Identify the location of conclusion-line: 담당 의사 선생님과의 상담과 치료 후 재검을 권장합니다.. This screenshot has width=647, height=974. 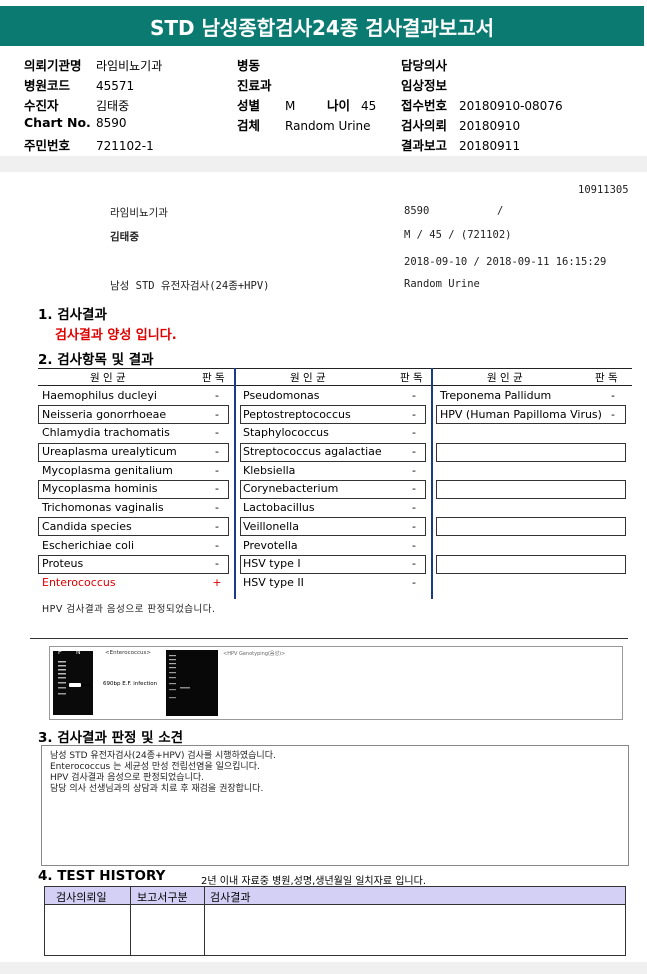
(157, 789).